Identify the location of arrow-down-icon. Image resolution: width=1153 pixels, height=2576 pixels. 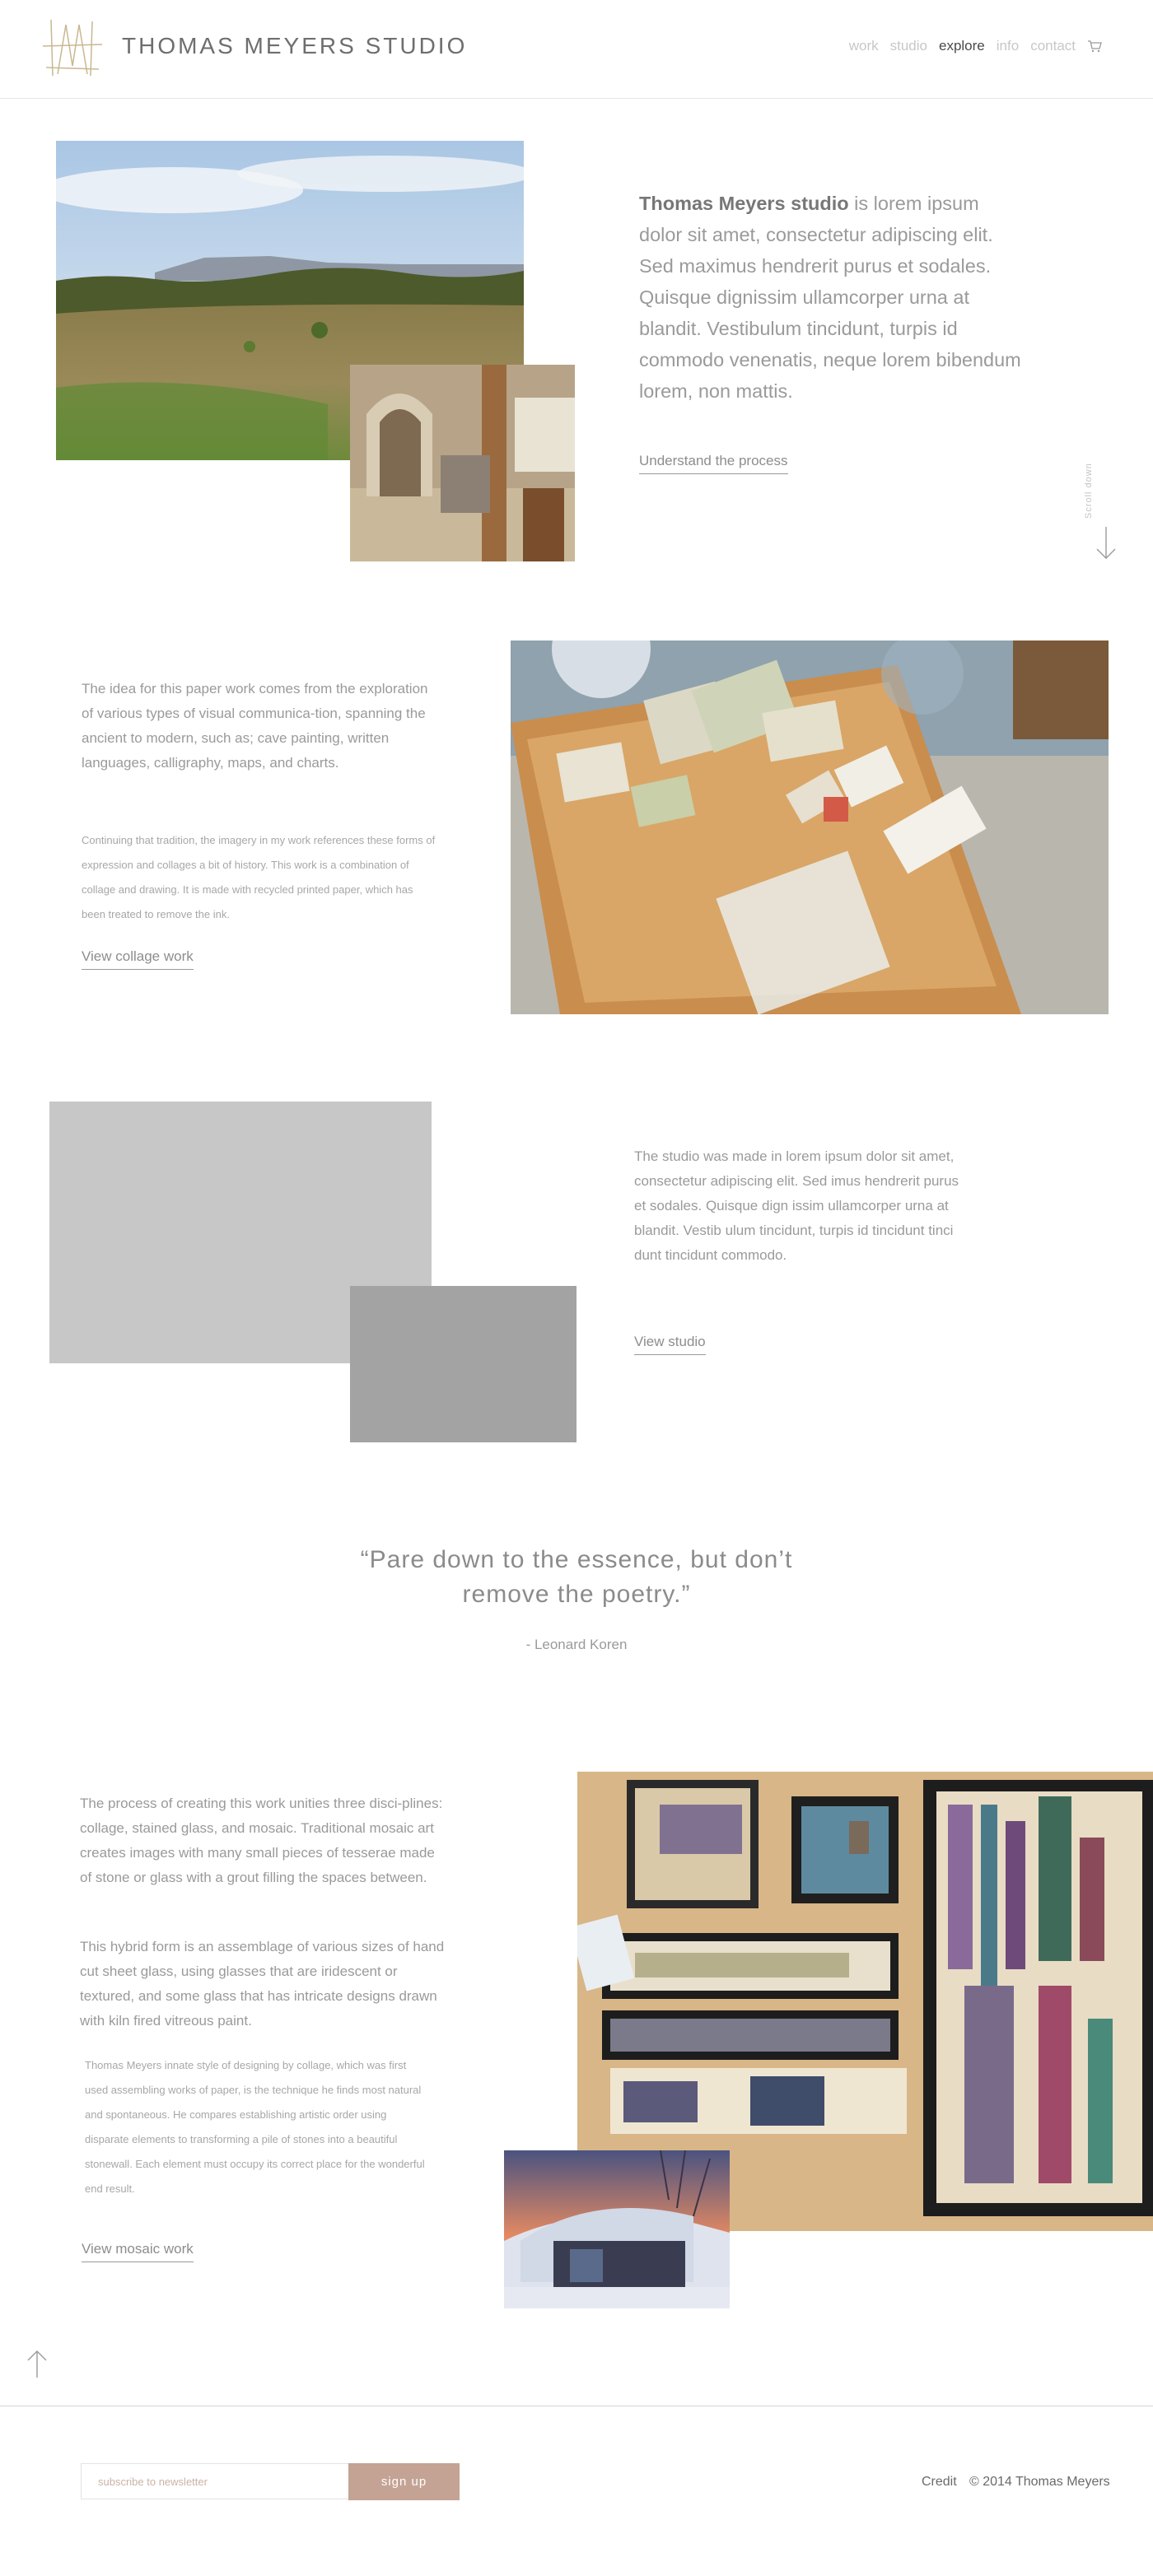
(1106, 543).